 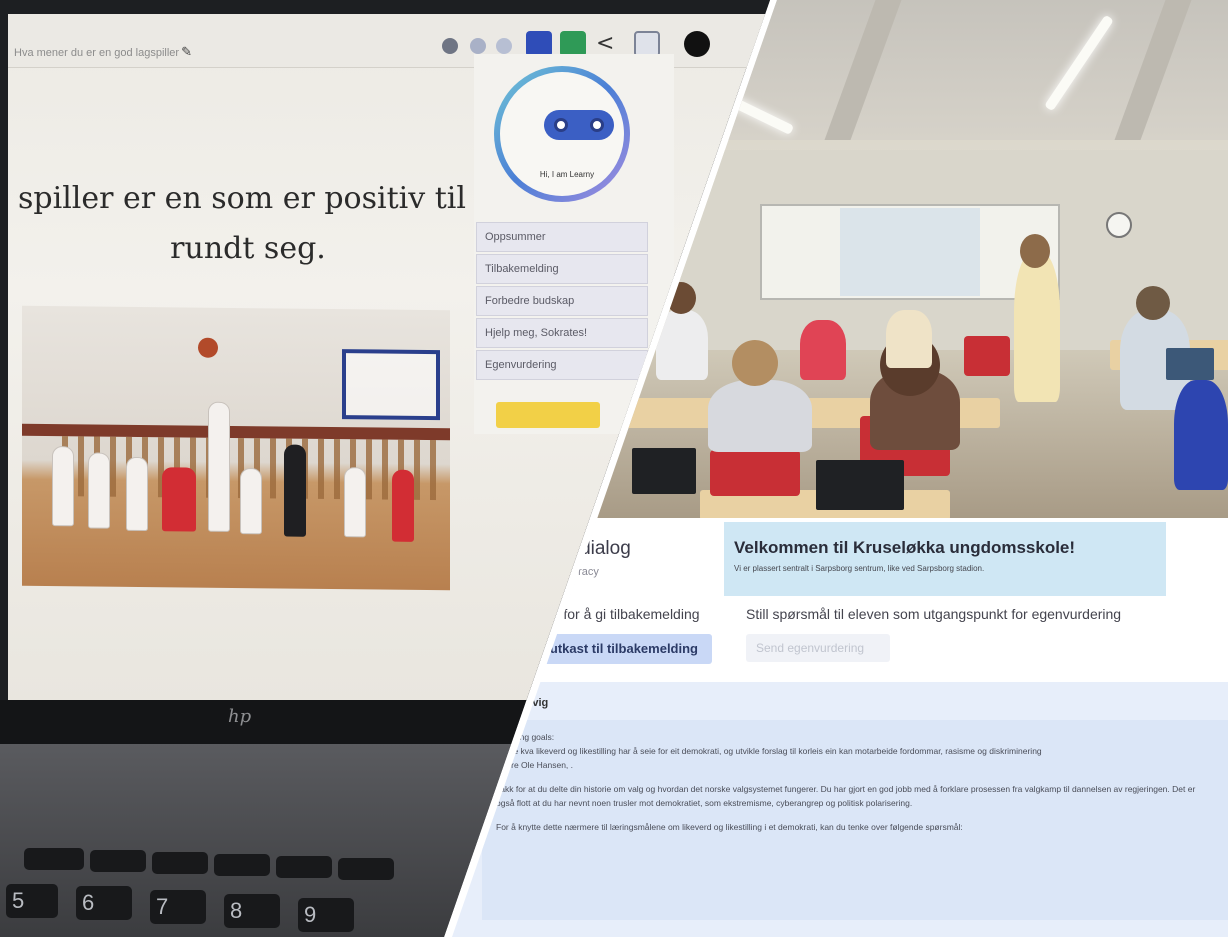 I want to click on coach-button-improve-message: Forbedre budskap, so click(x=562, y=301).